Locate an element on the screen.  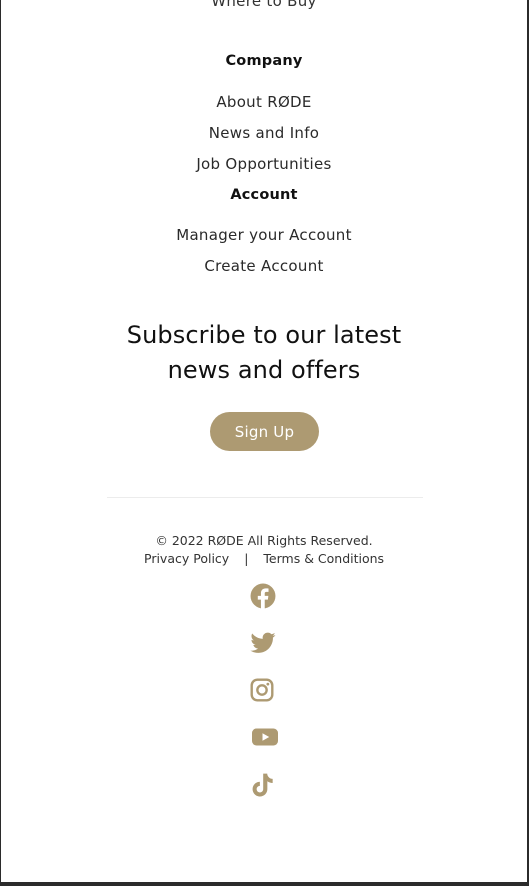
subscribe-heading: Subscribe to our latest news and offers is located at coordinates (264, 353).